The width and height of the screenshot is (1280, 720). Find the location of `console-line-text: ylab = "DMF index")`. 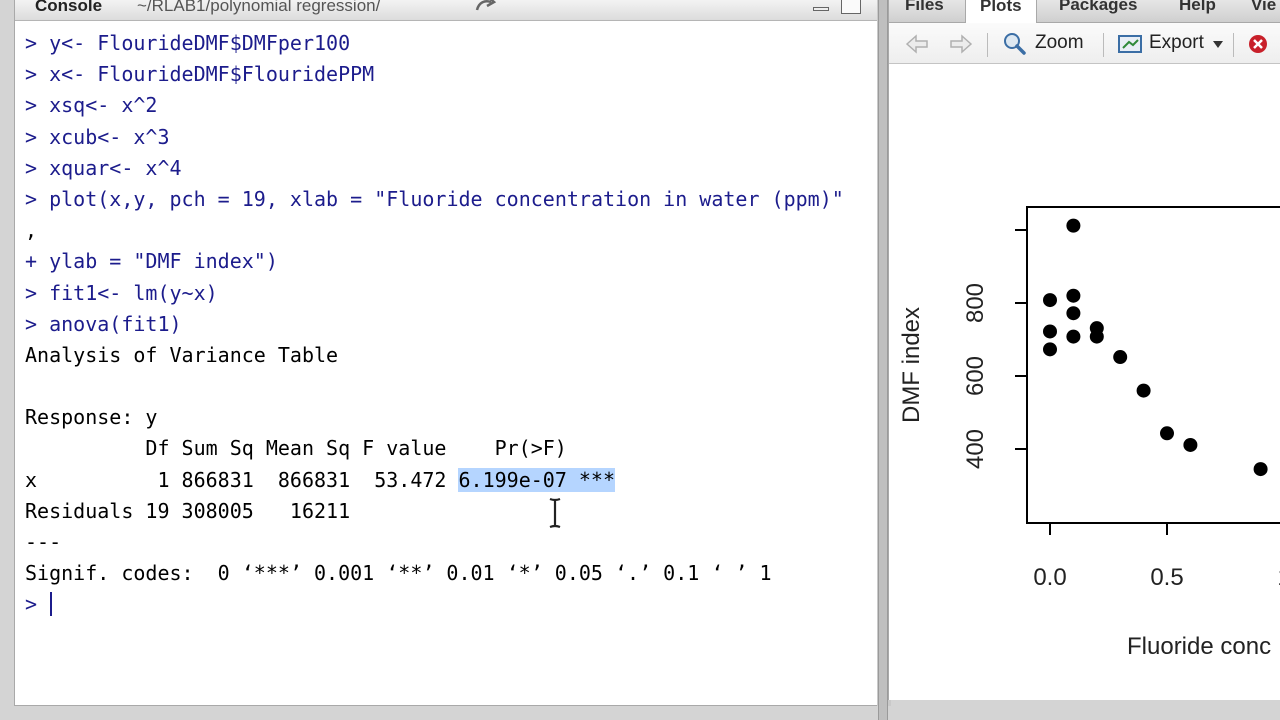

console-line-text: ylab = "DMF index") is located at coordinates (163, 261).